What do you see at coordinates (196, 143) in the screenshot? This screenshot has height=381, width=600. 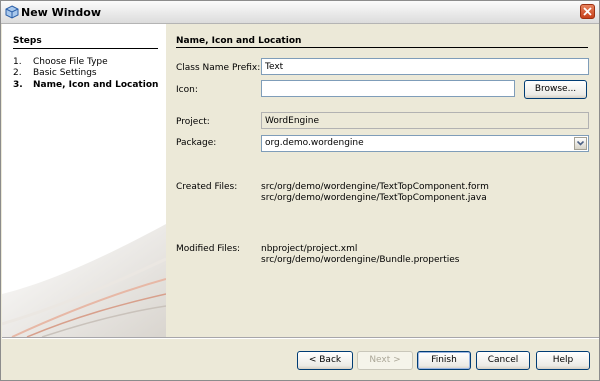 I see `package-label: Package:` at bounding box center [196, 143].